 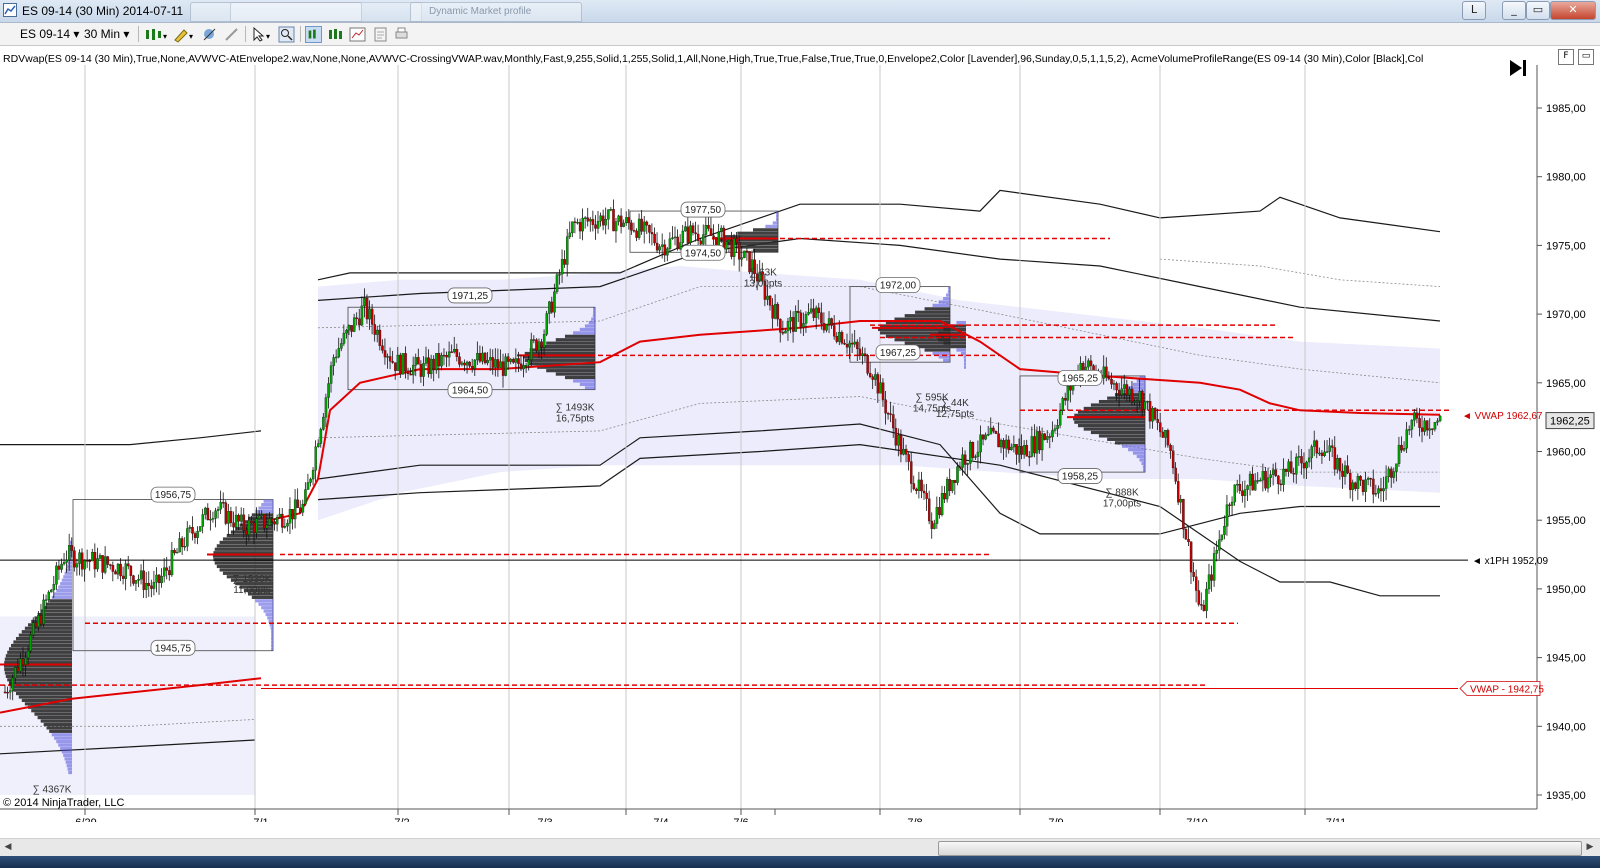 I want to click on volume-sum-label: ∑ 44K, so click(x=955, y=403).